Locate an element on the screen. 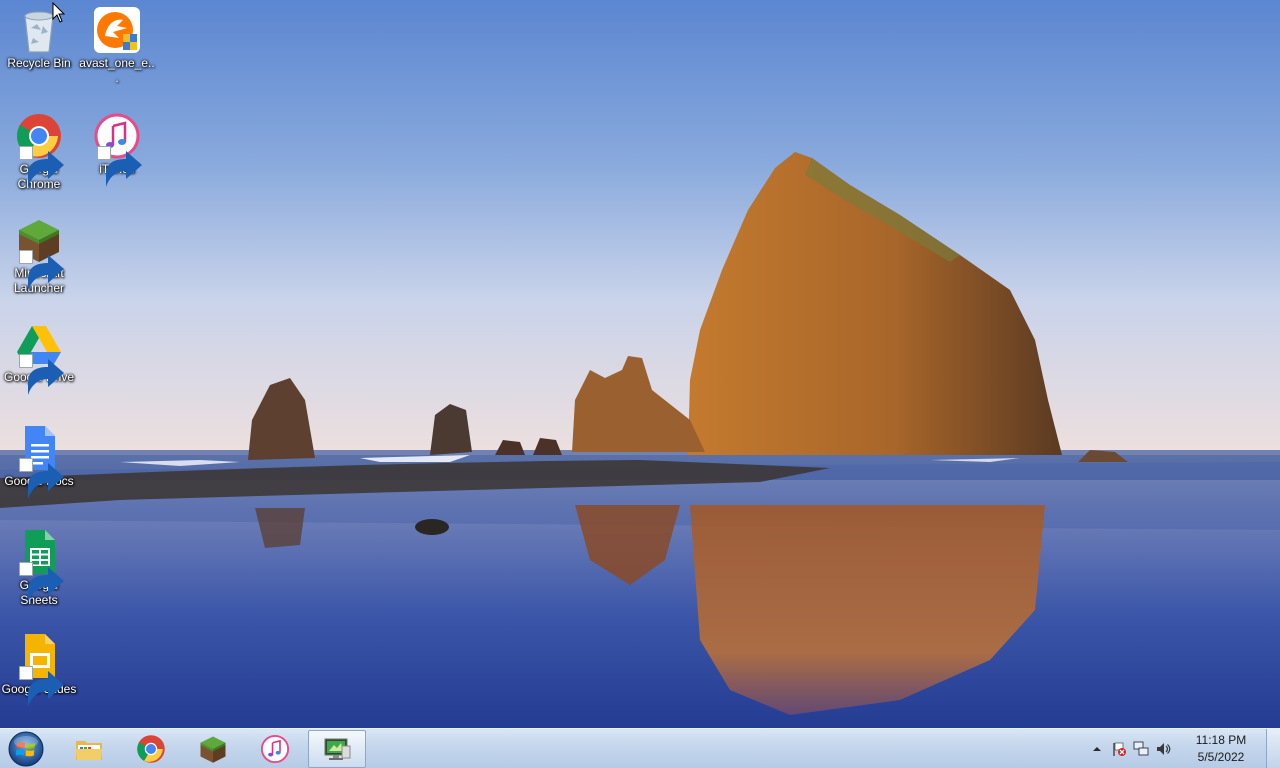  taskbar-remote-desktop is located at coordinates (337, 749).